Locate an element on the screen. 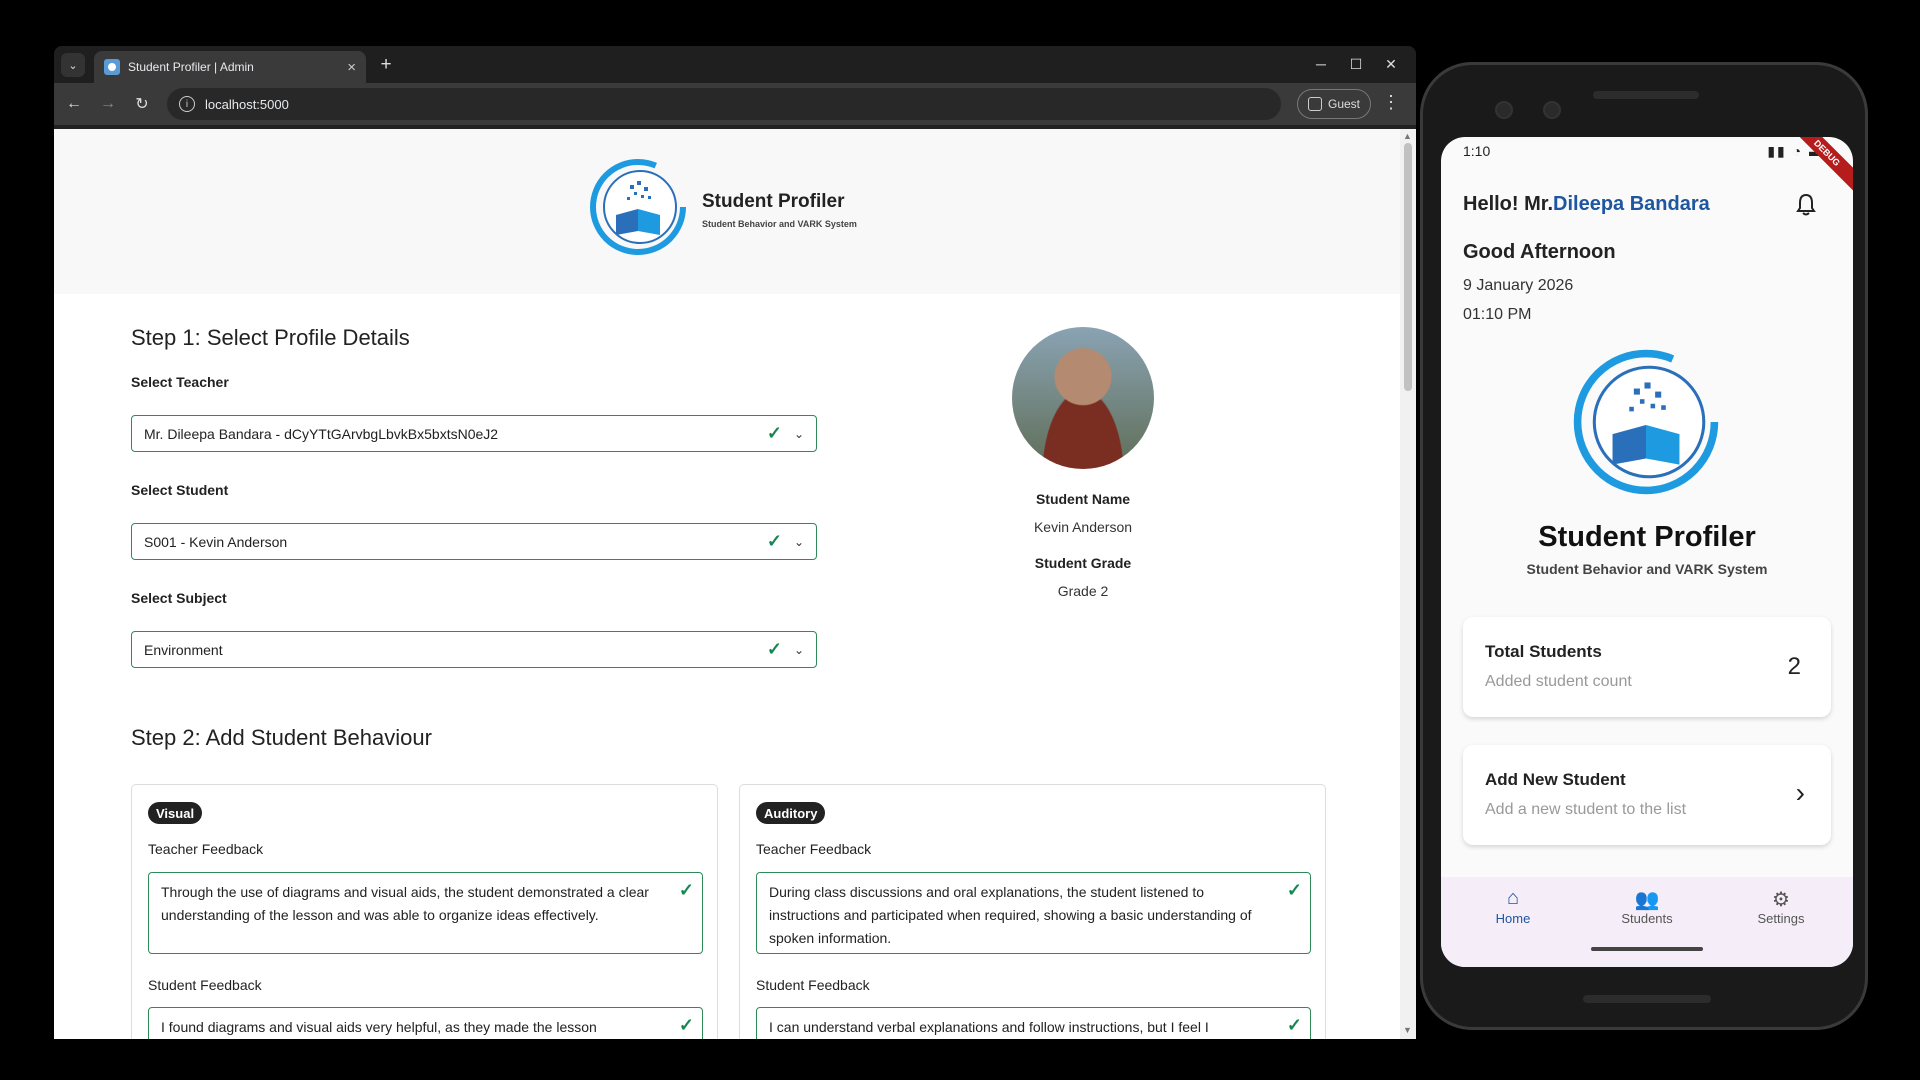 This screenshot has width=1920, height=1080. guest-profile-icon is located at coordinates (1315, 104).